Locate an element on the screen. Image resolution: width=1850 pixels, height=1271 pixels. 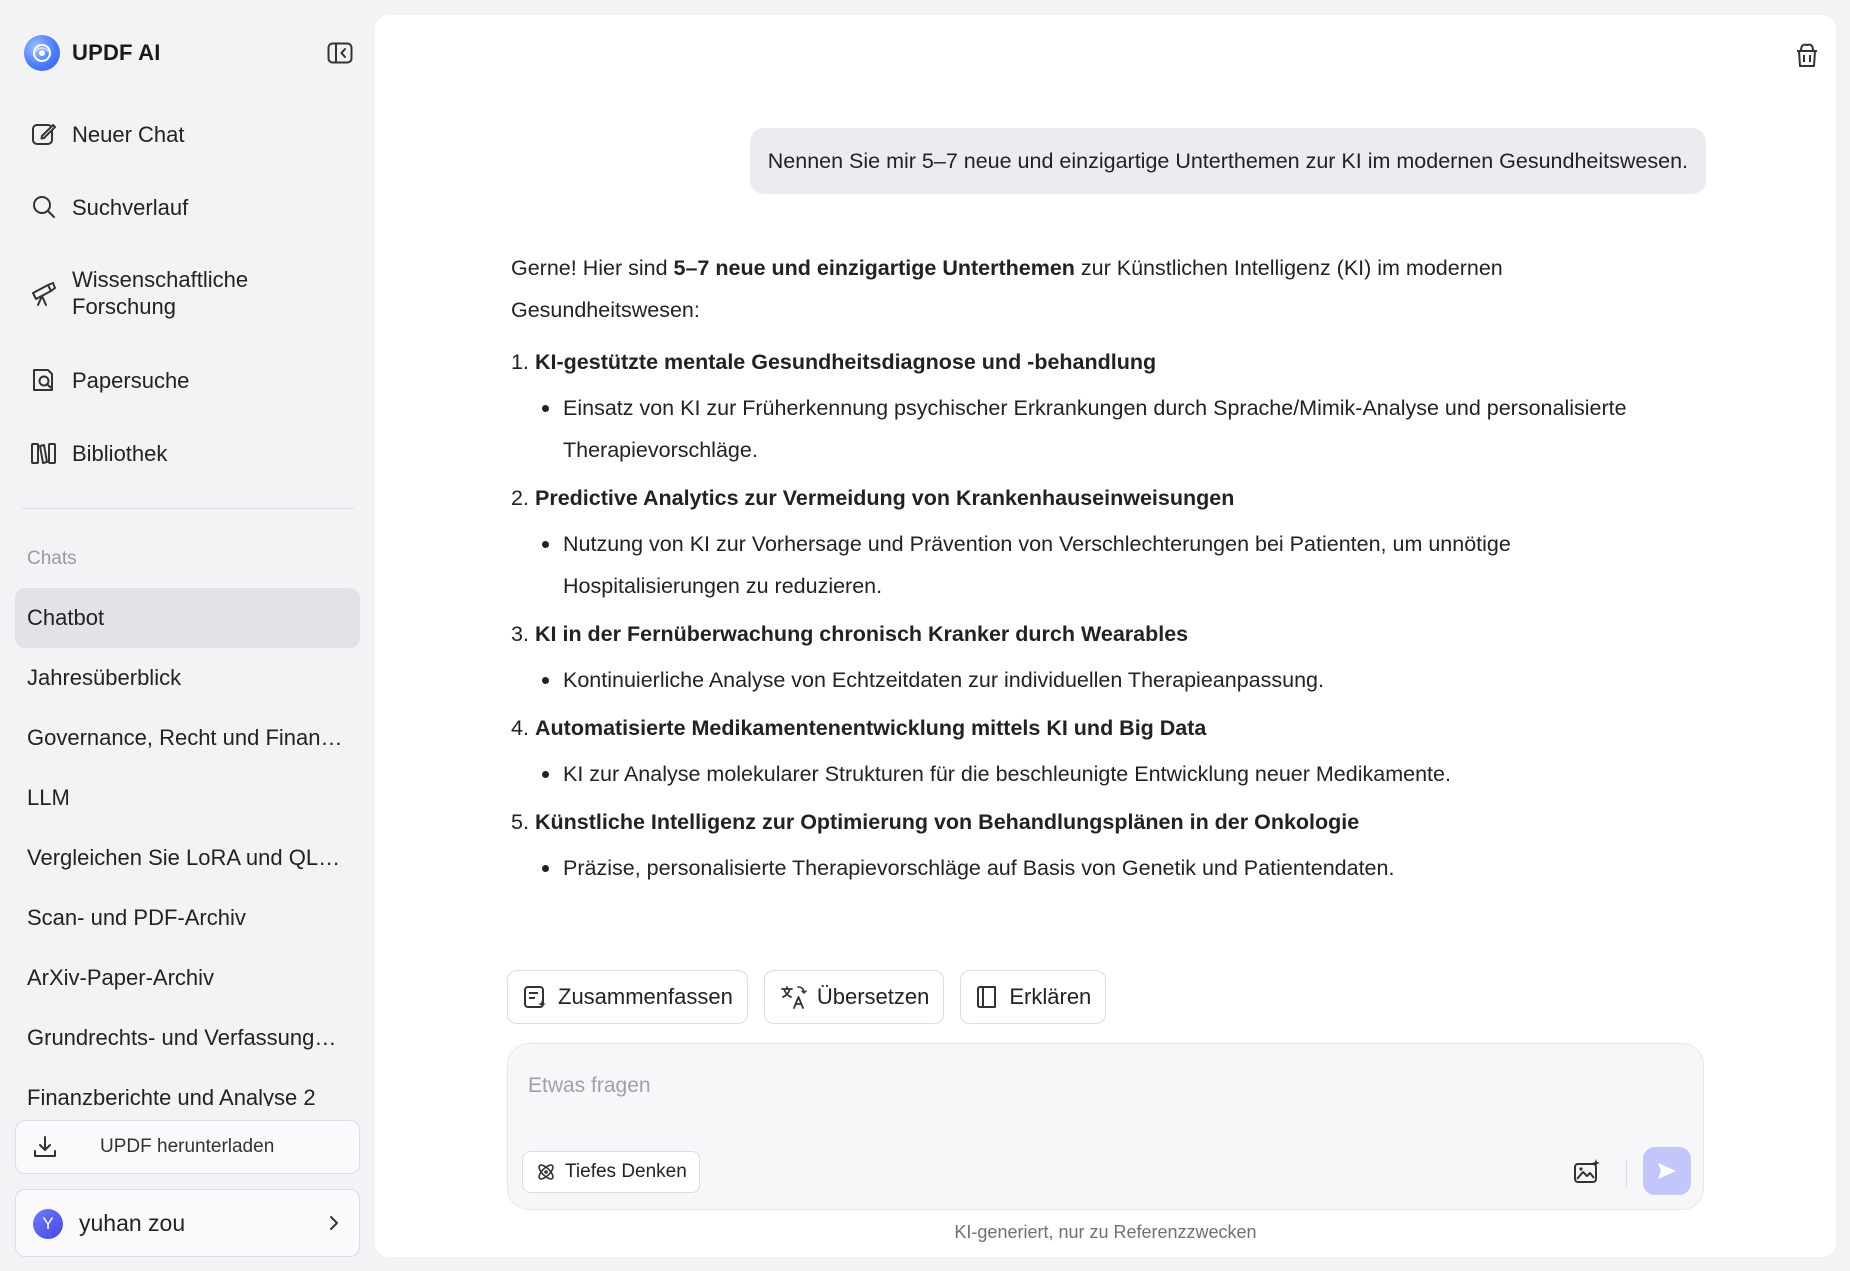
chat-item: Grundrechts- und Verfassungsrecht is located at coordinates (187, 1038).